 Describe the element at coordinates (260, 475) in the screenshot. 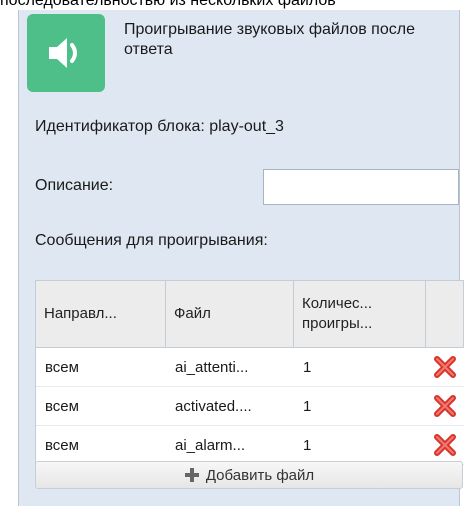

I see `add-file-label: Добавить файл` at that location.